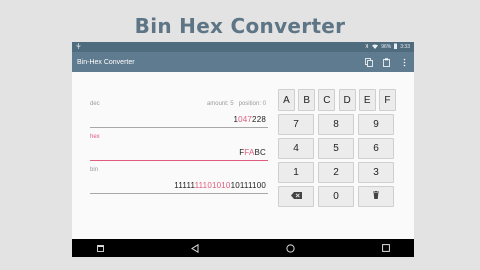  Describe the element at coordinates (336, 196) in the screenshot. I see `key-0: 0` at that location.